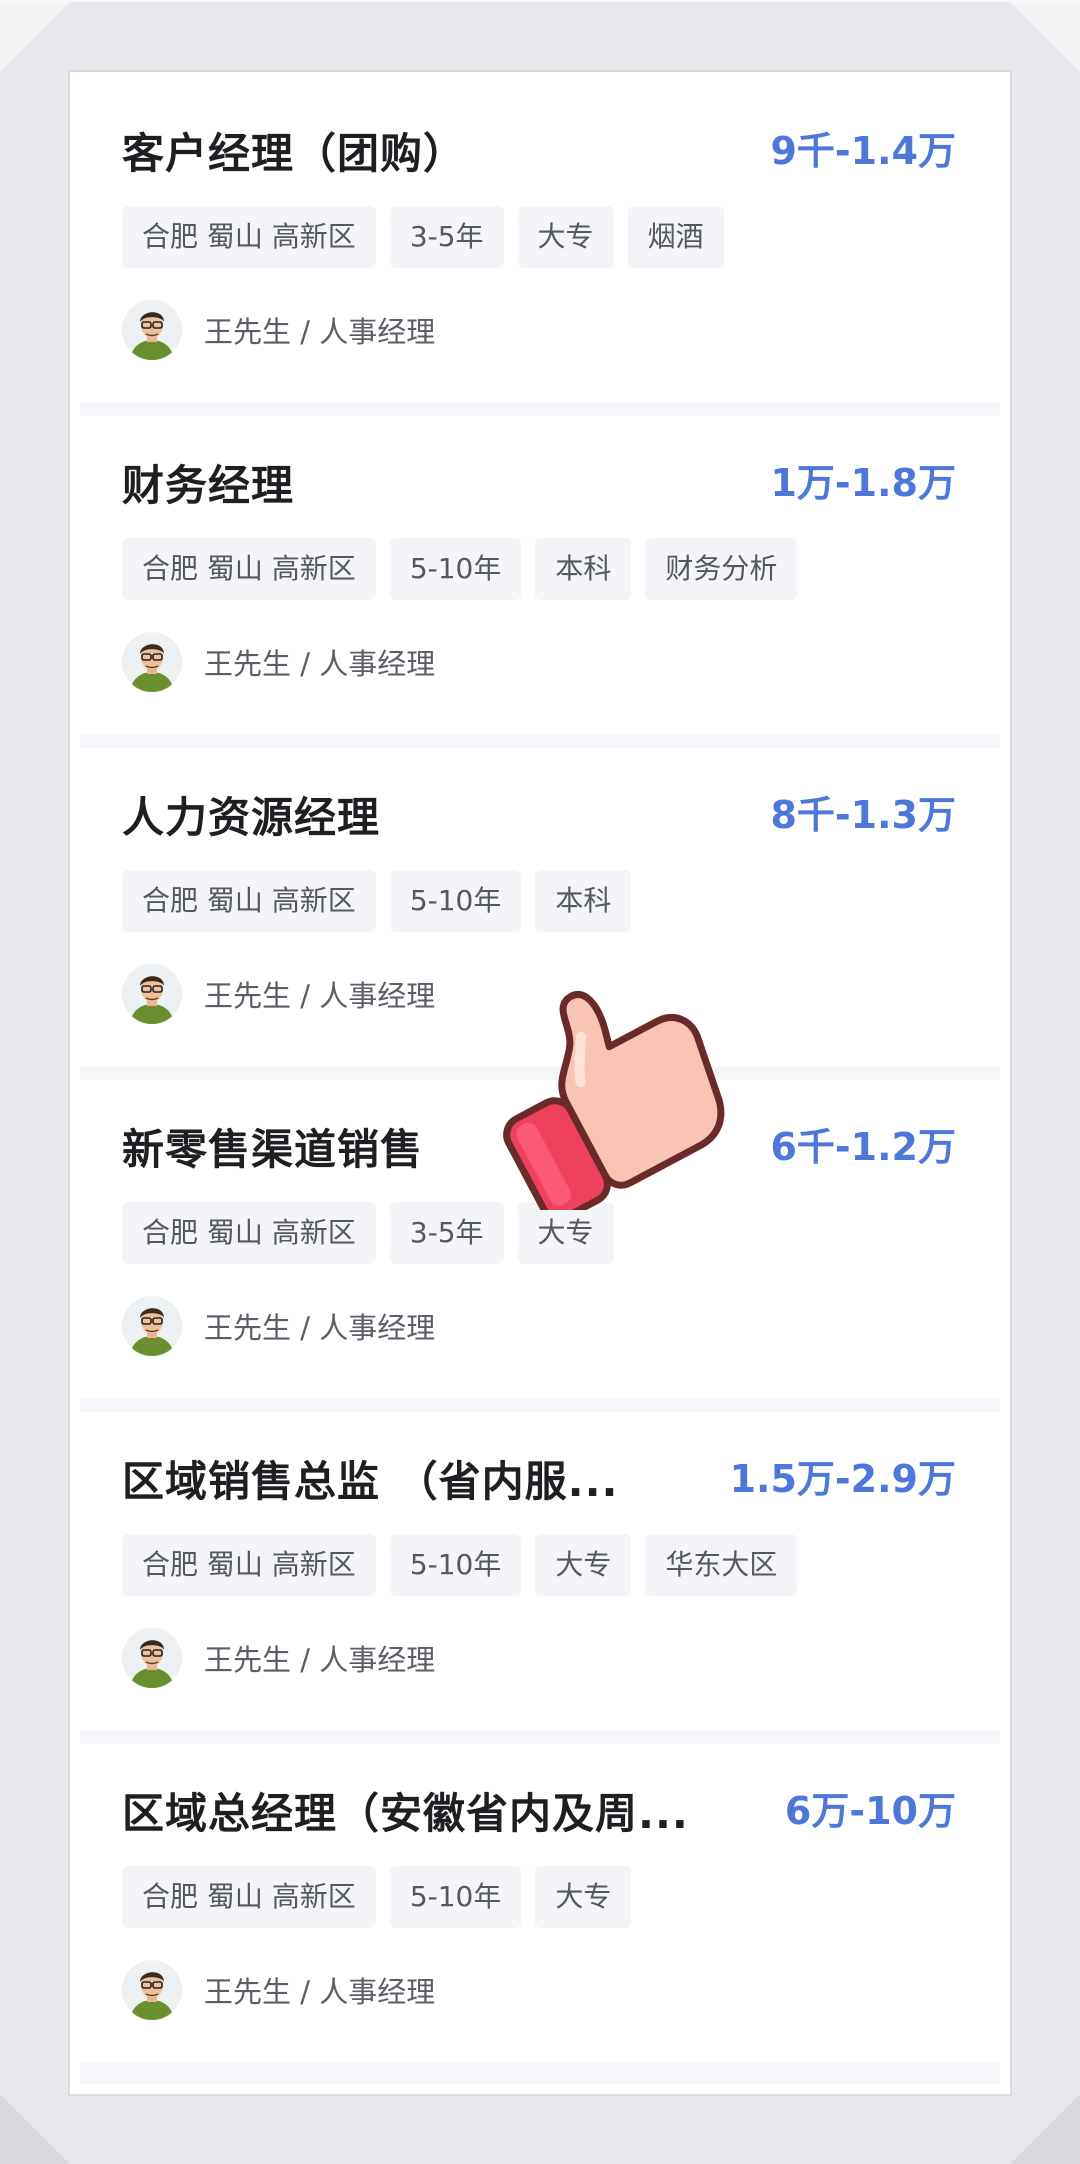 The image size is (1080, 2164). What do you see at coordinates (377, 901) in the screenshot?
I see `job-tags: 合肥 蜀山 高新区 5-10年 本科` at bounding box center [377, 901].